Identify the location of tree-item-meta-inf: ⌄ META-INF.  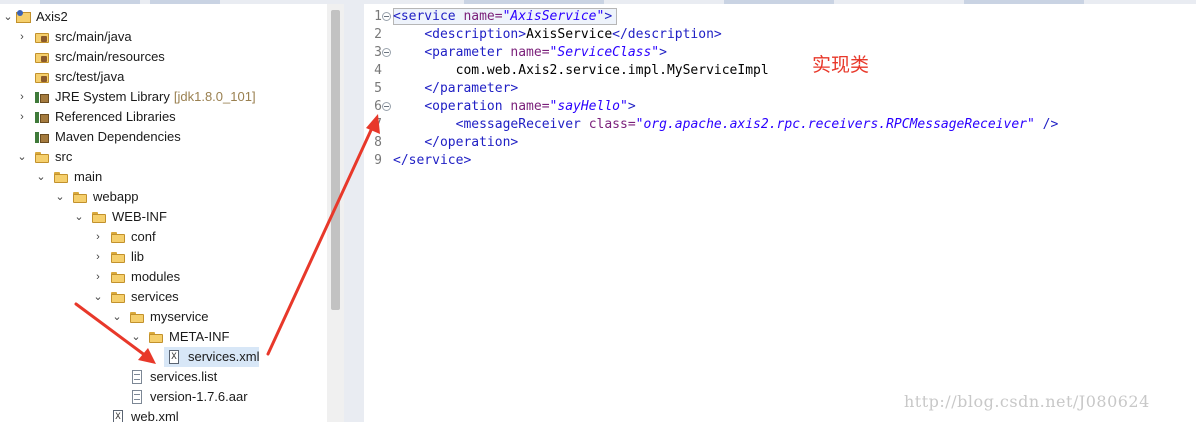
(163, 337).